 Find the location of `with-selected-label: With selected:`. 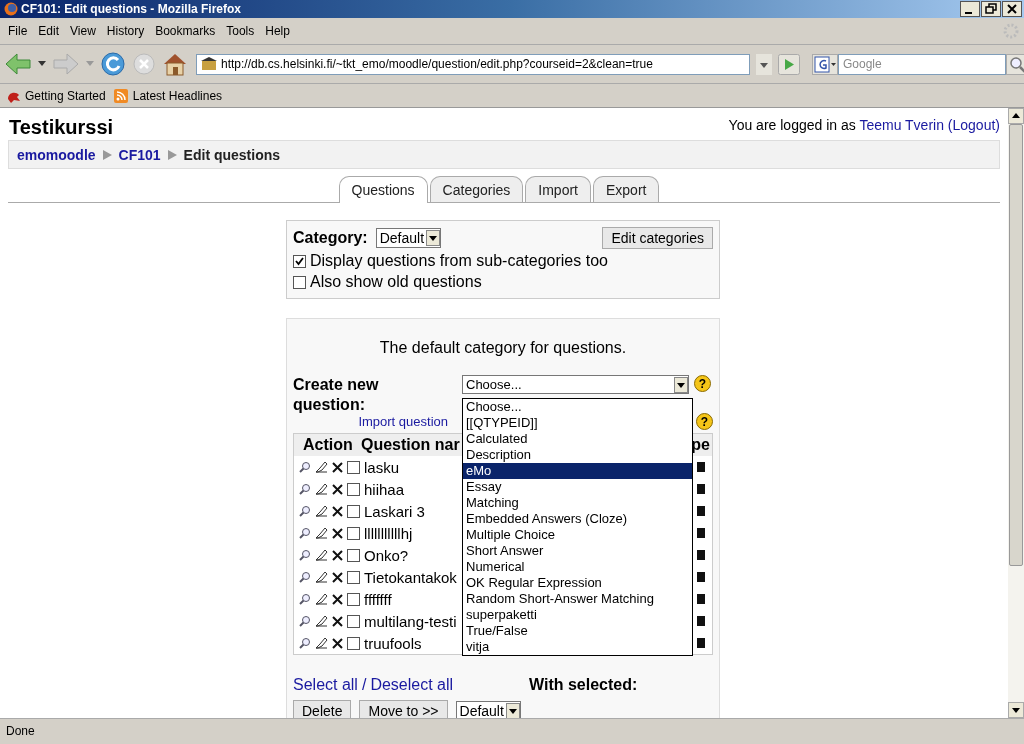

with-selected-label: With selected: is located at coordinates (583, 685).